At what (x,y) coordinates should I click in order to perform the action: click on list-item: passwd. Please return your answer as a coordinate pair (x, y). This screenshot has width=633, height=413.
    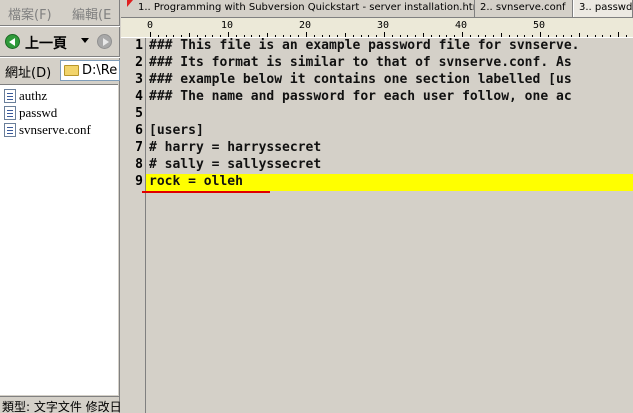
    Looking at the image, I should click on (60, 113).